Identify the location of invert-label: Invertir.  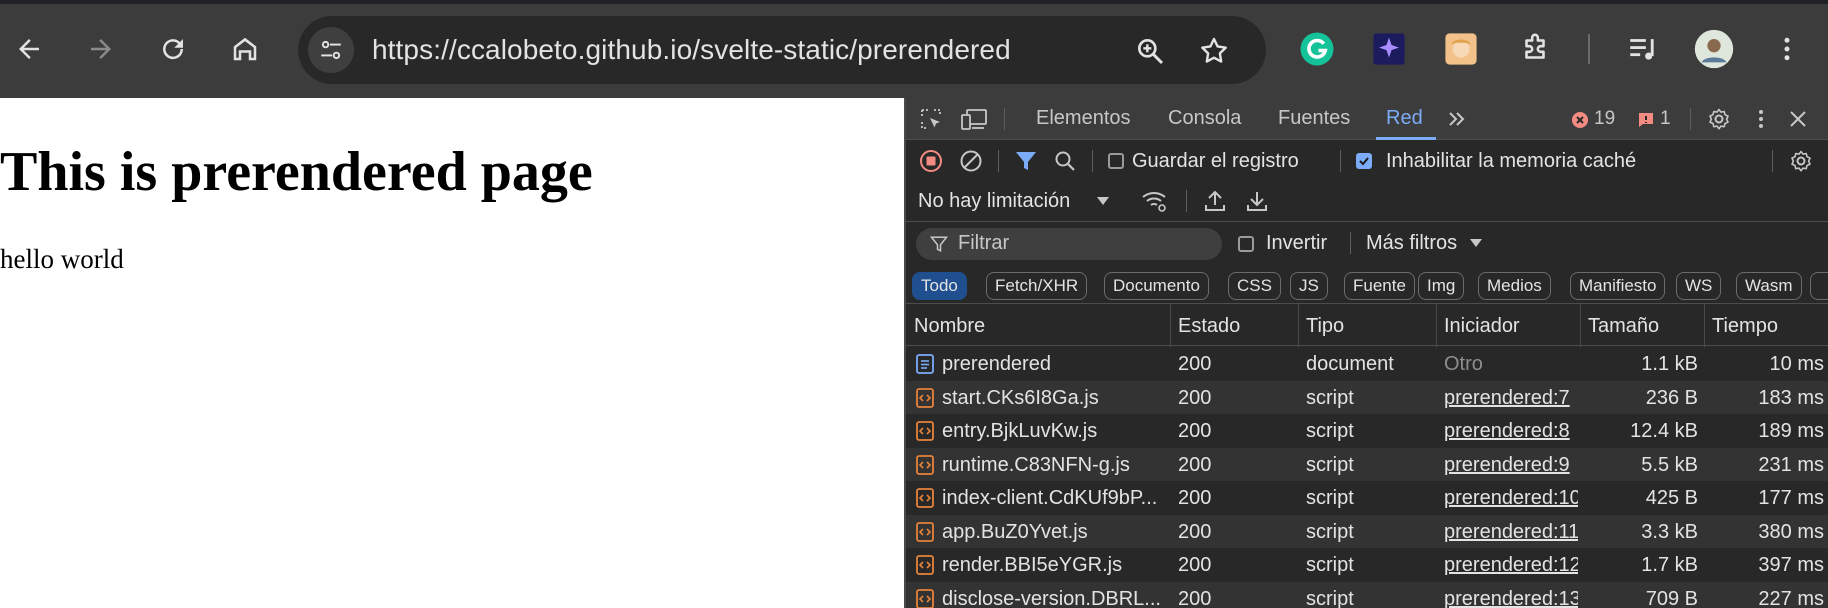
(1296, 243).